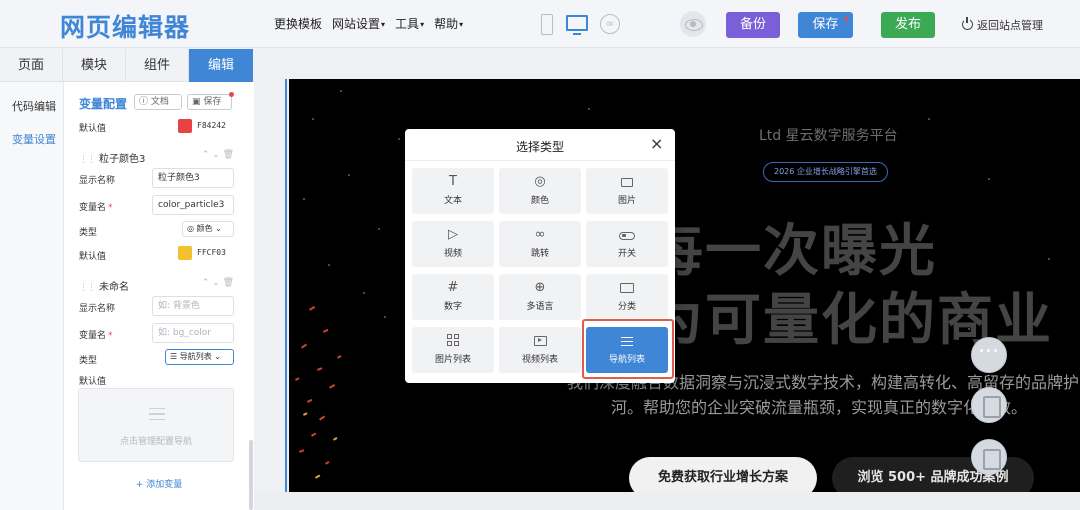 The height and width of the screenshot is (510, 1080). What do you see at coordinates (453, 244) in the screenshot?
I see `type-tile-video: ▷ 视频` at bounding box center [453, 244].